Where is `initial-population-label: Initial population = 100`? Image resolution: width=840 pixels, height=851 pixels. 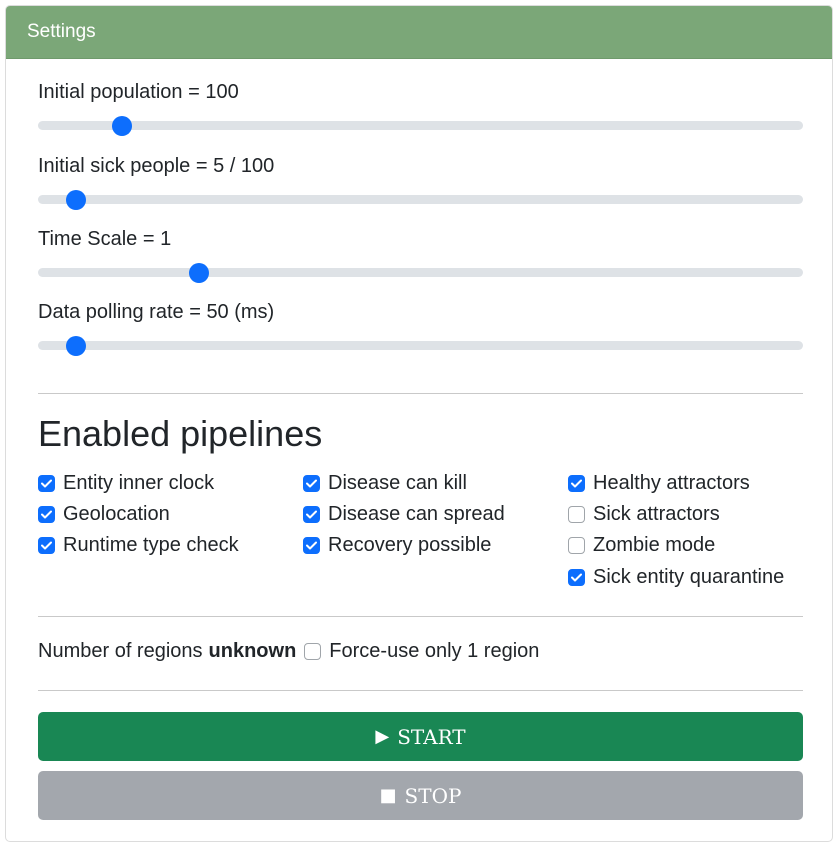 initial-population-label: Initial population = 100 is located at coordinates (138, 92).